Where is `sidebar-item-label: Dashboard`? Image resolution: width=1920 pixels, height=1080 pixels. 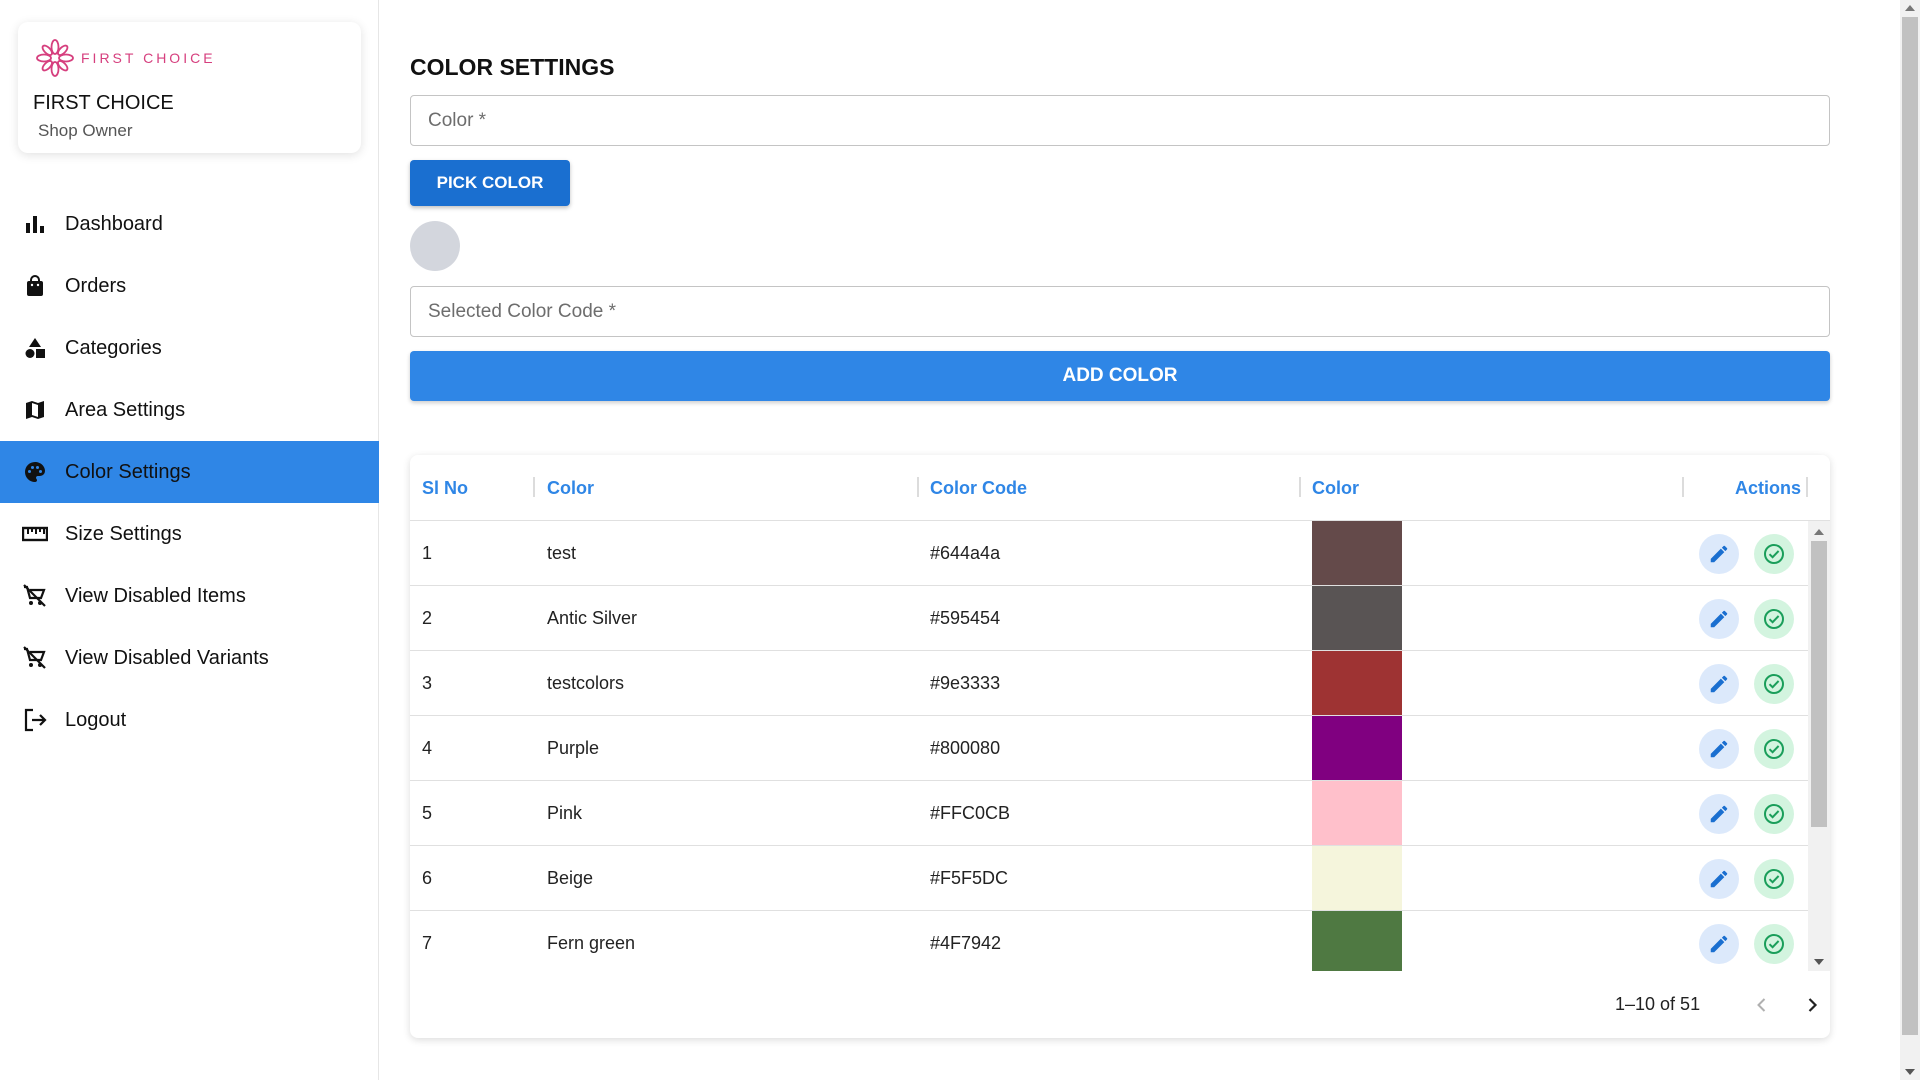 sidebar-item-label: Dashboard is located at coordinates (114, 223).